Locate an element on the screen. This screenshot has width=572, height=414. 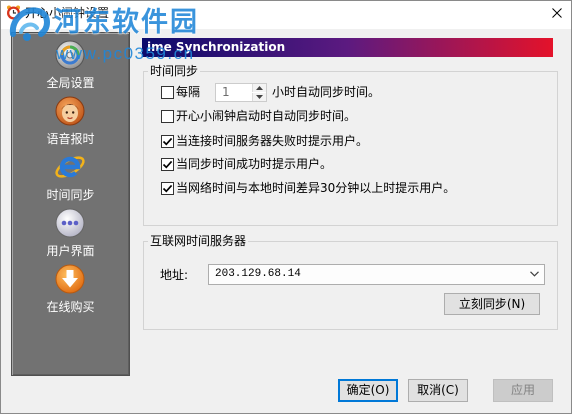
user-interface-icon is located at coordinates (70, 223).